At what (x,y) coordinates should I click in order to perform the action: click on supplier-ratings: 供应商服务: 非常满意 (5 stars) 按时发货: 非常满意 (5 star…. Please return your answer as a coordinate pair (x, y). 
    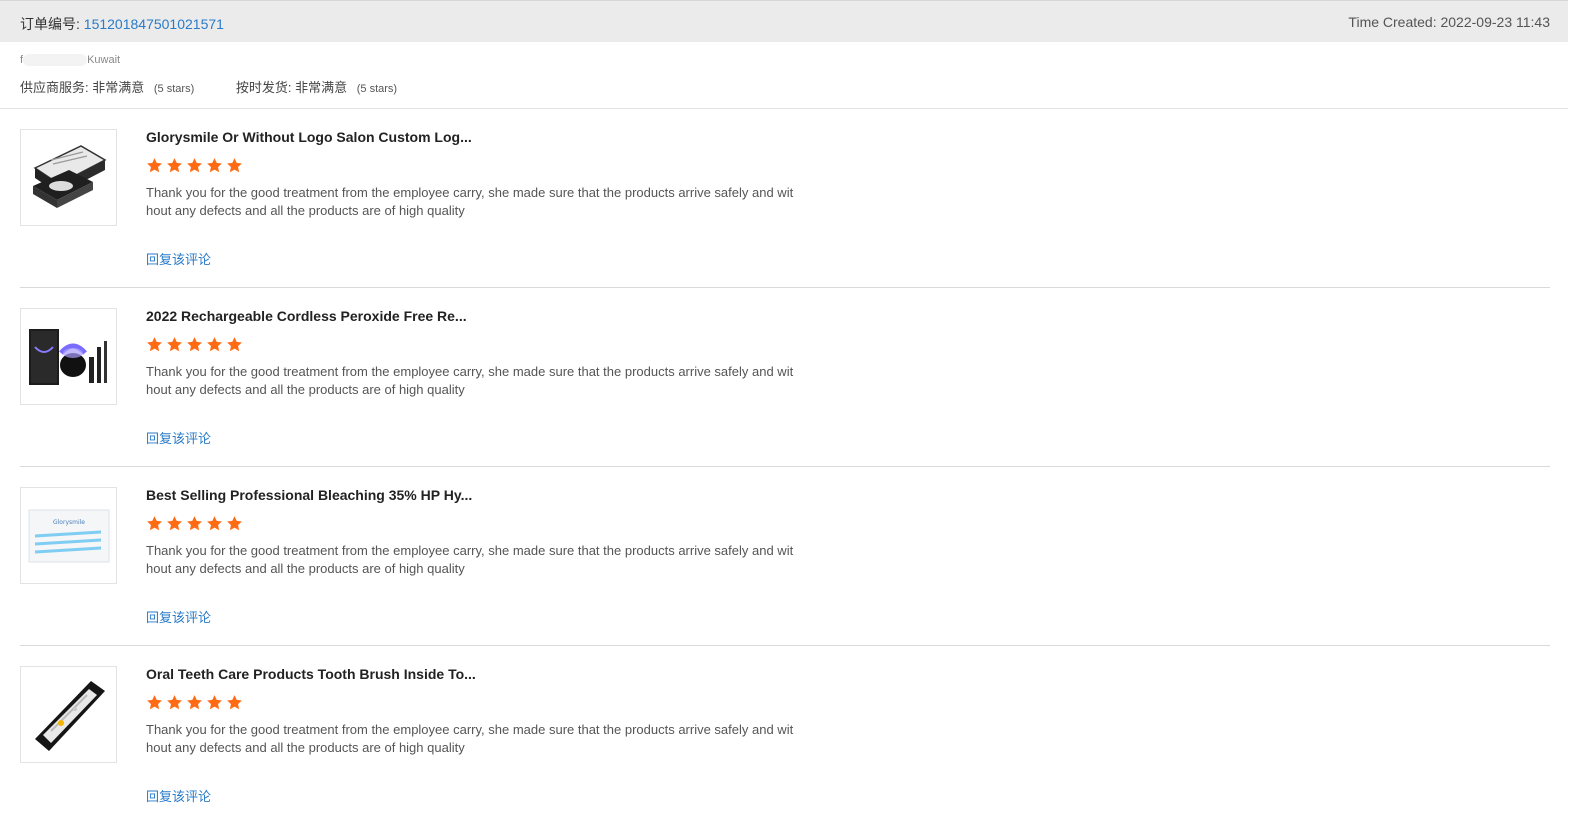
    Looking at the image, I should click on (227, 86).